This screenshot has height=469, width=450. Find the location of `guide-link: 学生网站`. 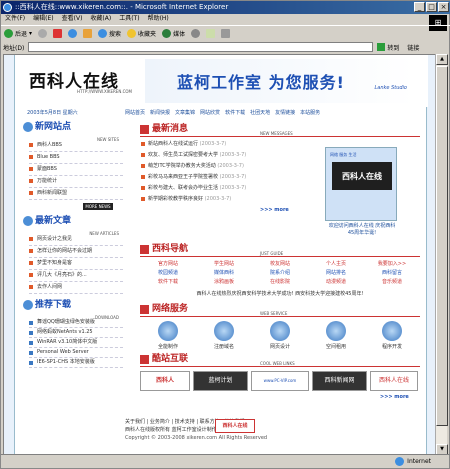

guide-link: 学生网站 is located at coordinates (224, 264).